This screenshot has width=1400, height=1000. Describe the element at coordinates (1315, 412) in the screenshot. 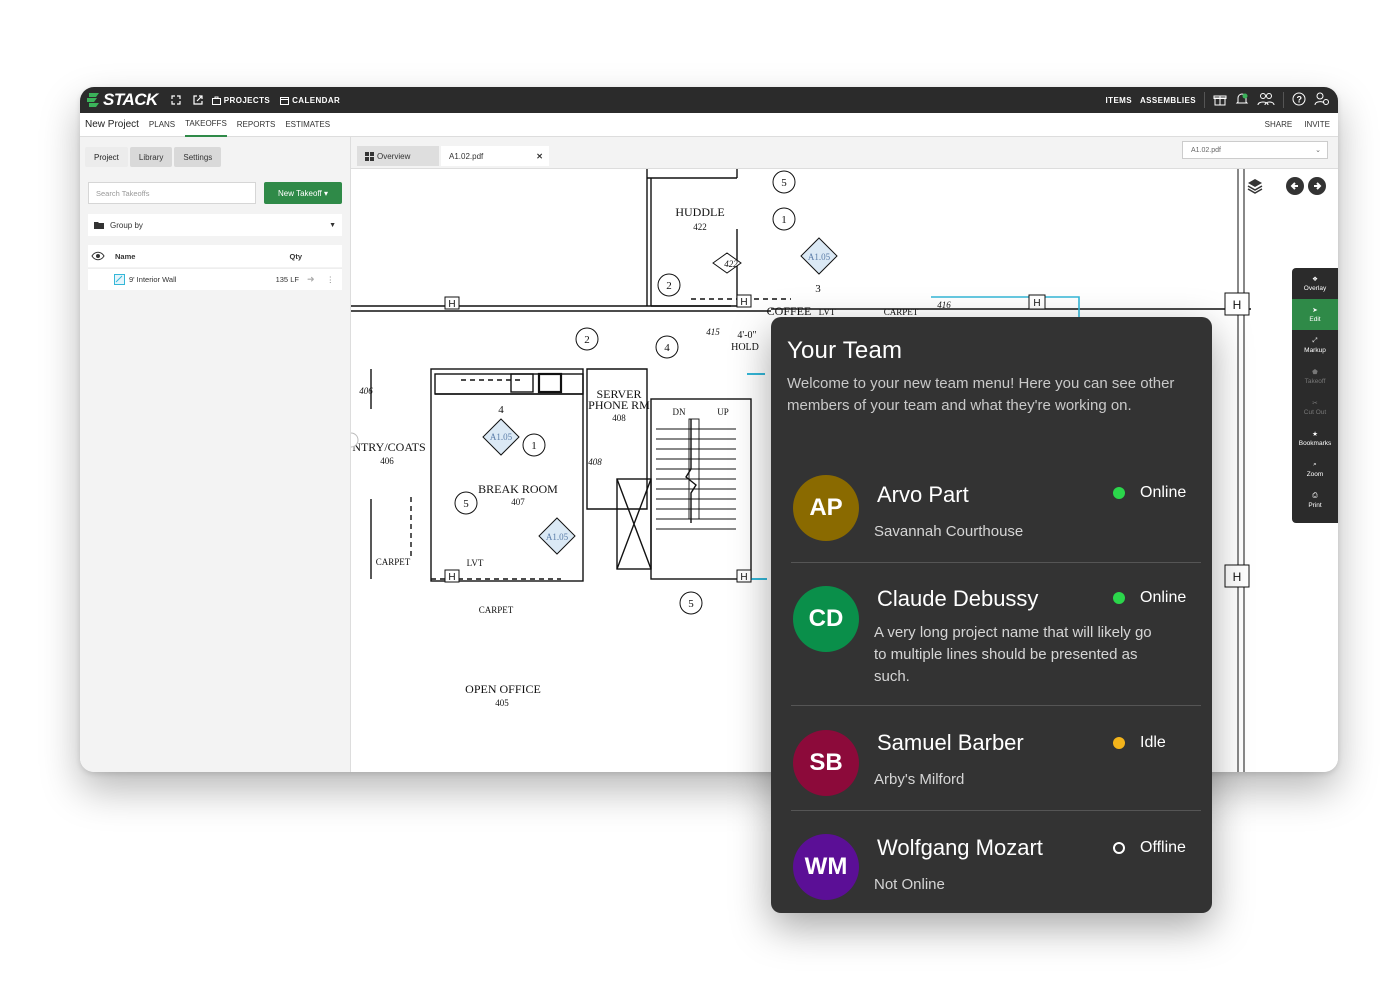

I see `tool-cut-out-label: Cut Out` at that location.